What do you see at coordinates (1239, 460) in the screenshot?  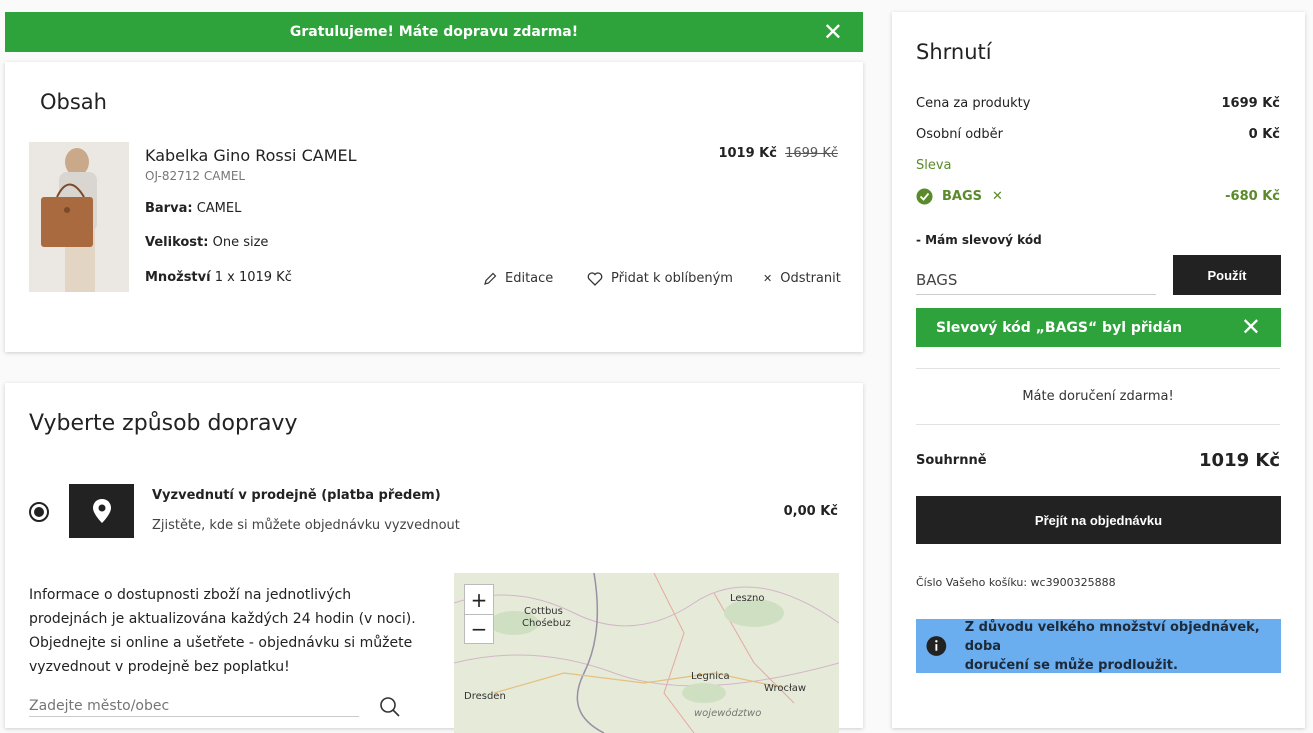 I see `total-value: 1019 Kč` at bounding box center [1239, 460].